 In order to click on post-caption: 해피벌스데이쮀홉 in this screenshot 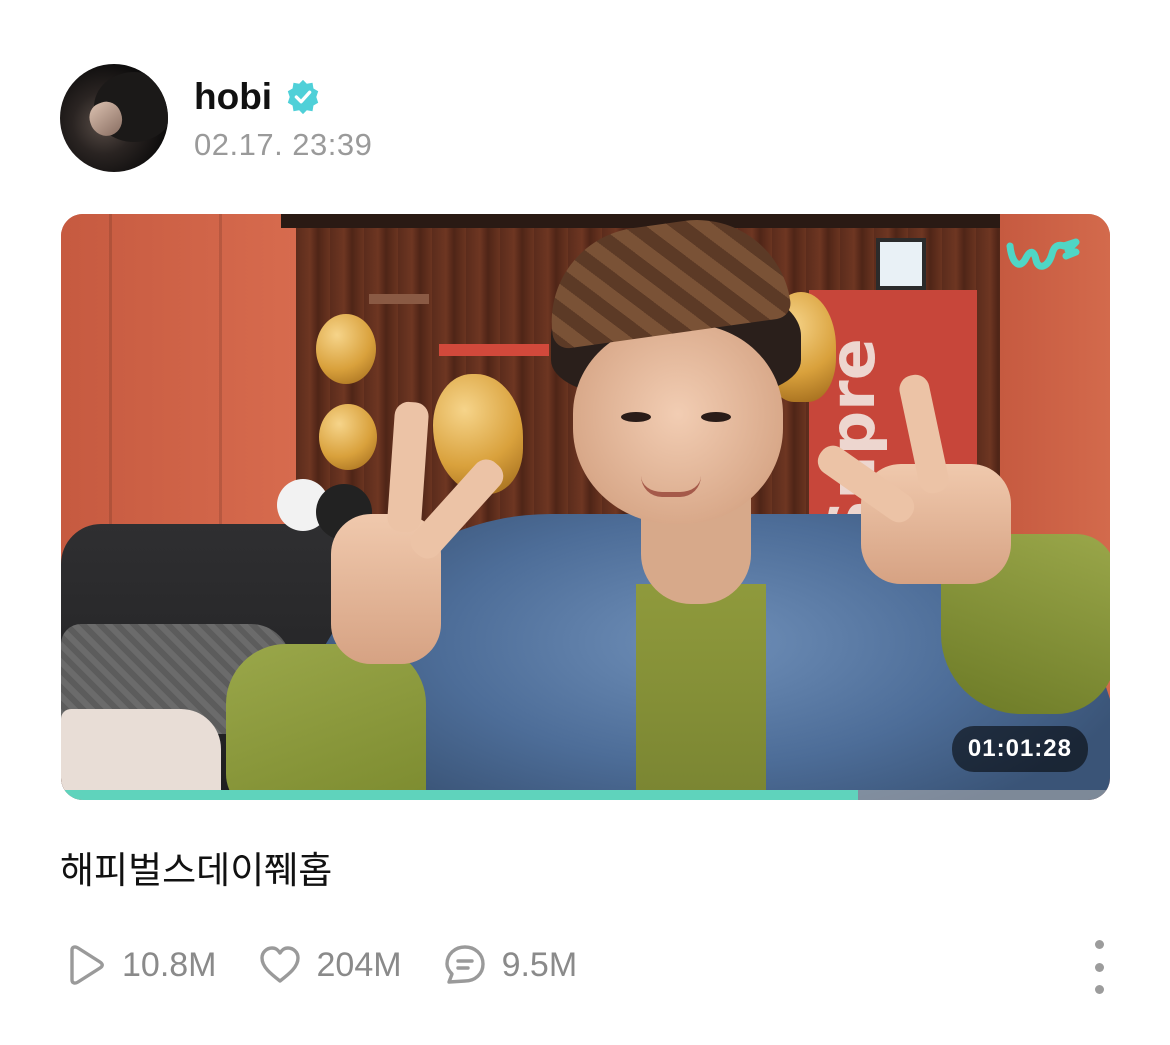, I will do `click(196, 870)`.